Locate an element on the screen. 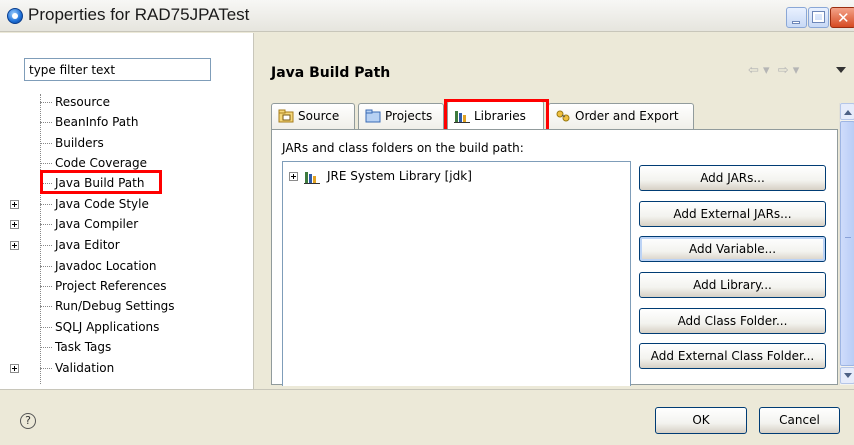 The height and width of the screenshot is (445, 854). tree-item-label: Code Coverage is located at coordinates (101, 163).